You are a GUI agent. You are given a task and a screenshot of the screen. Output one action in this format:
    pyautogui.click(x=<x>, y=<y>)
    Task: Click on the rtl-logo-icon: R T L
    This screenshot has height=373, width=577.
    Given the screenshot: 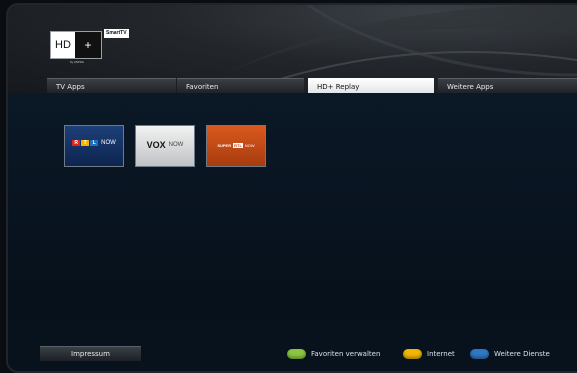 What is the action you would take?
    pyautogui.click(x=85, y=143)
    